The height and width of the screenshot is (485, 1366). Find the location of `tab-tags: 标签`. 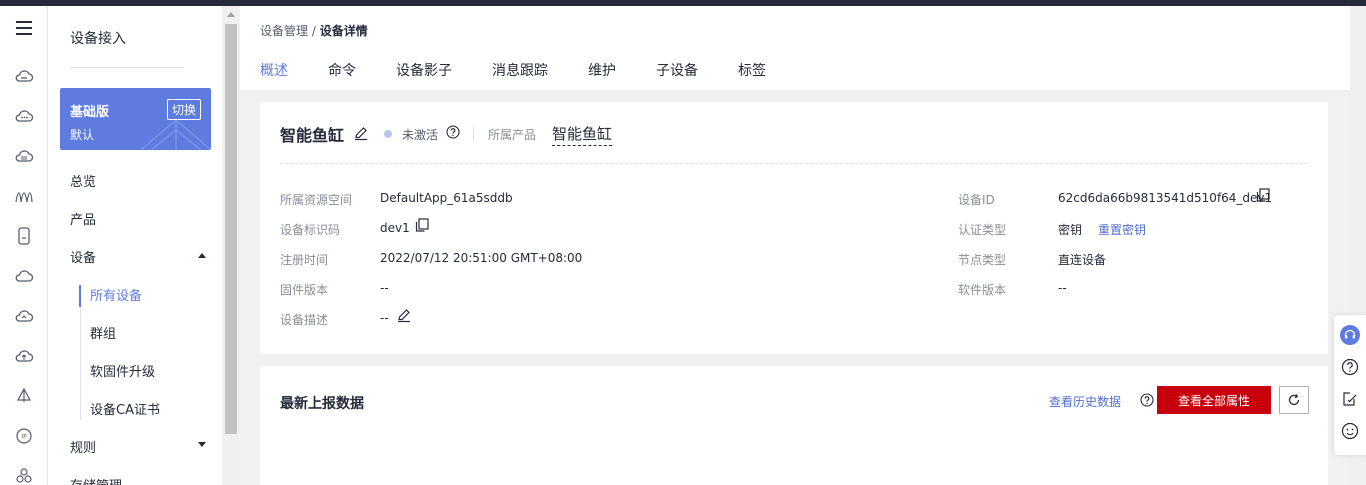

tab-tags: 标签 is located at coordinates (752, 70).